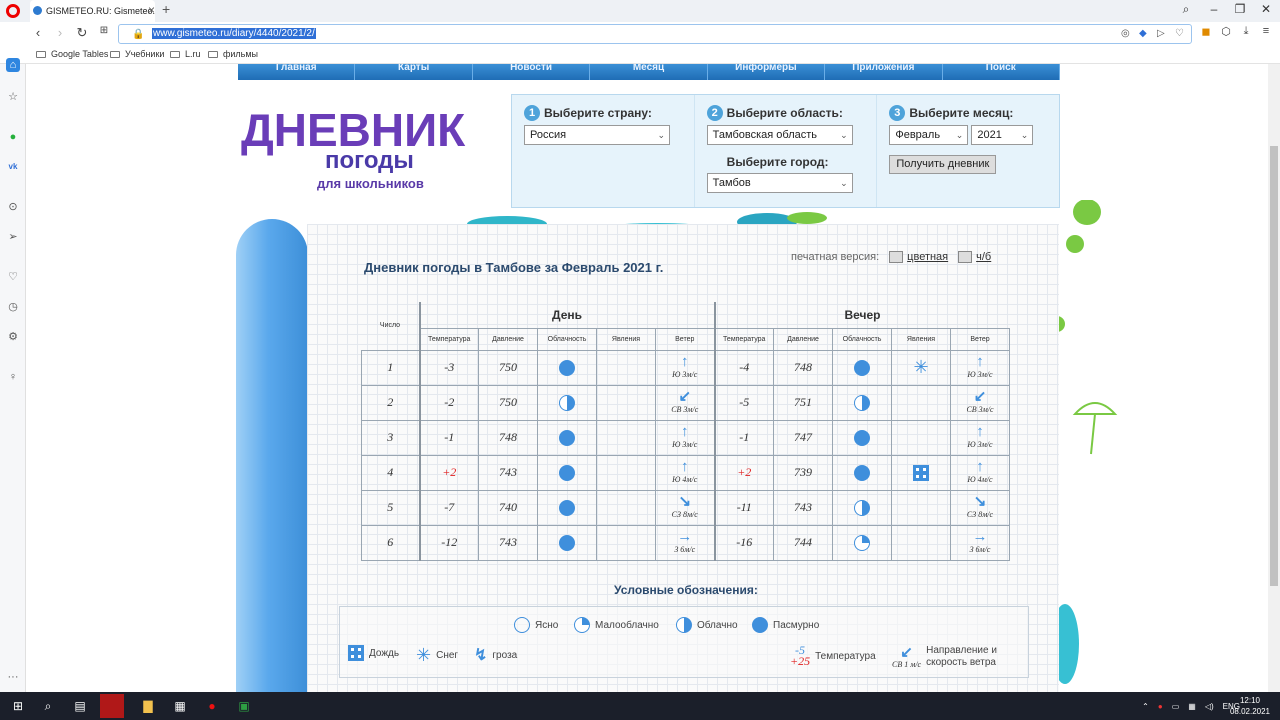 This screenshot has height=720, width=1280. What do you see at coordinates (626, 339) in the screenshot?
I see `col-day-phenomena: Явления` at bounding box center [626, 339].